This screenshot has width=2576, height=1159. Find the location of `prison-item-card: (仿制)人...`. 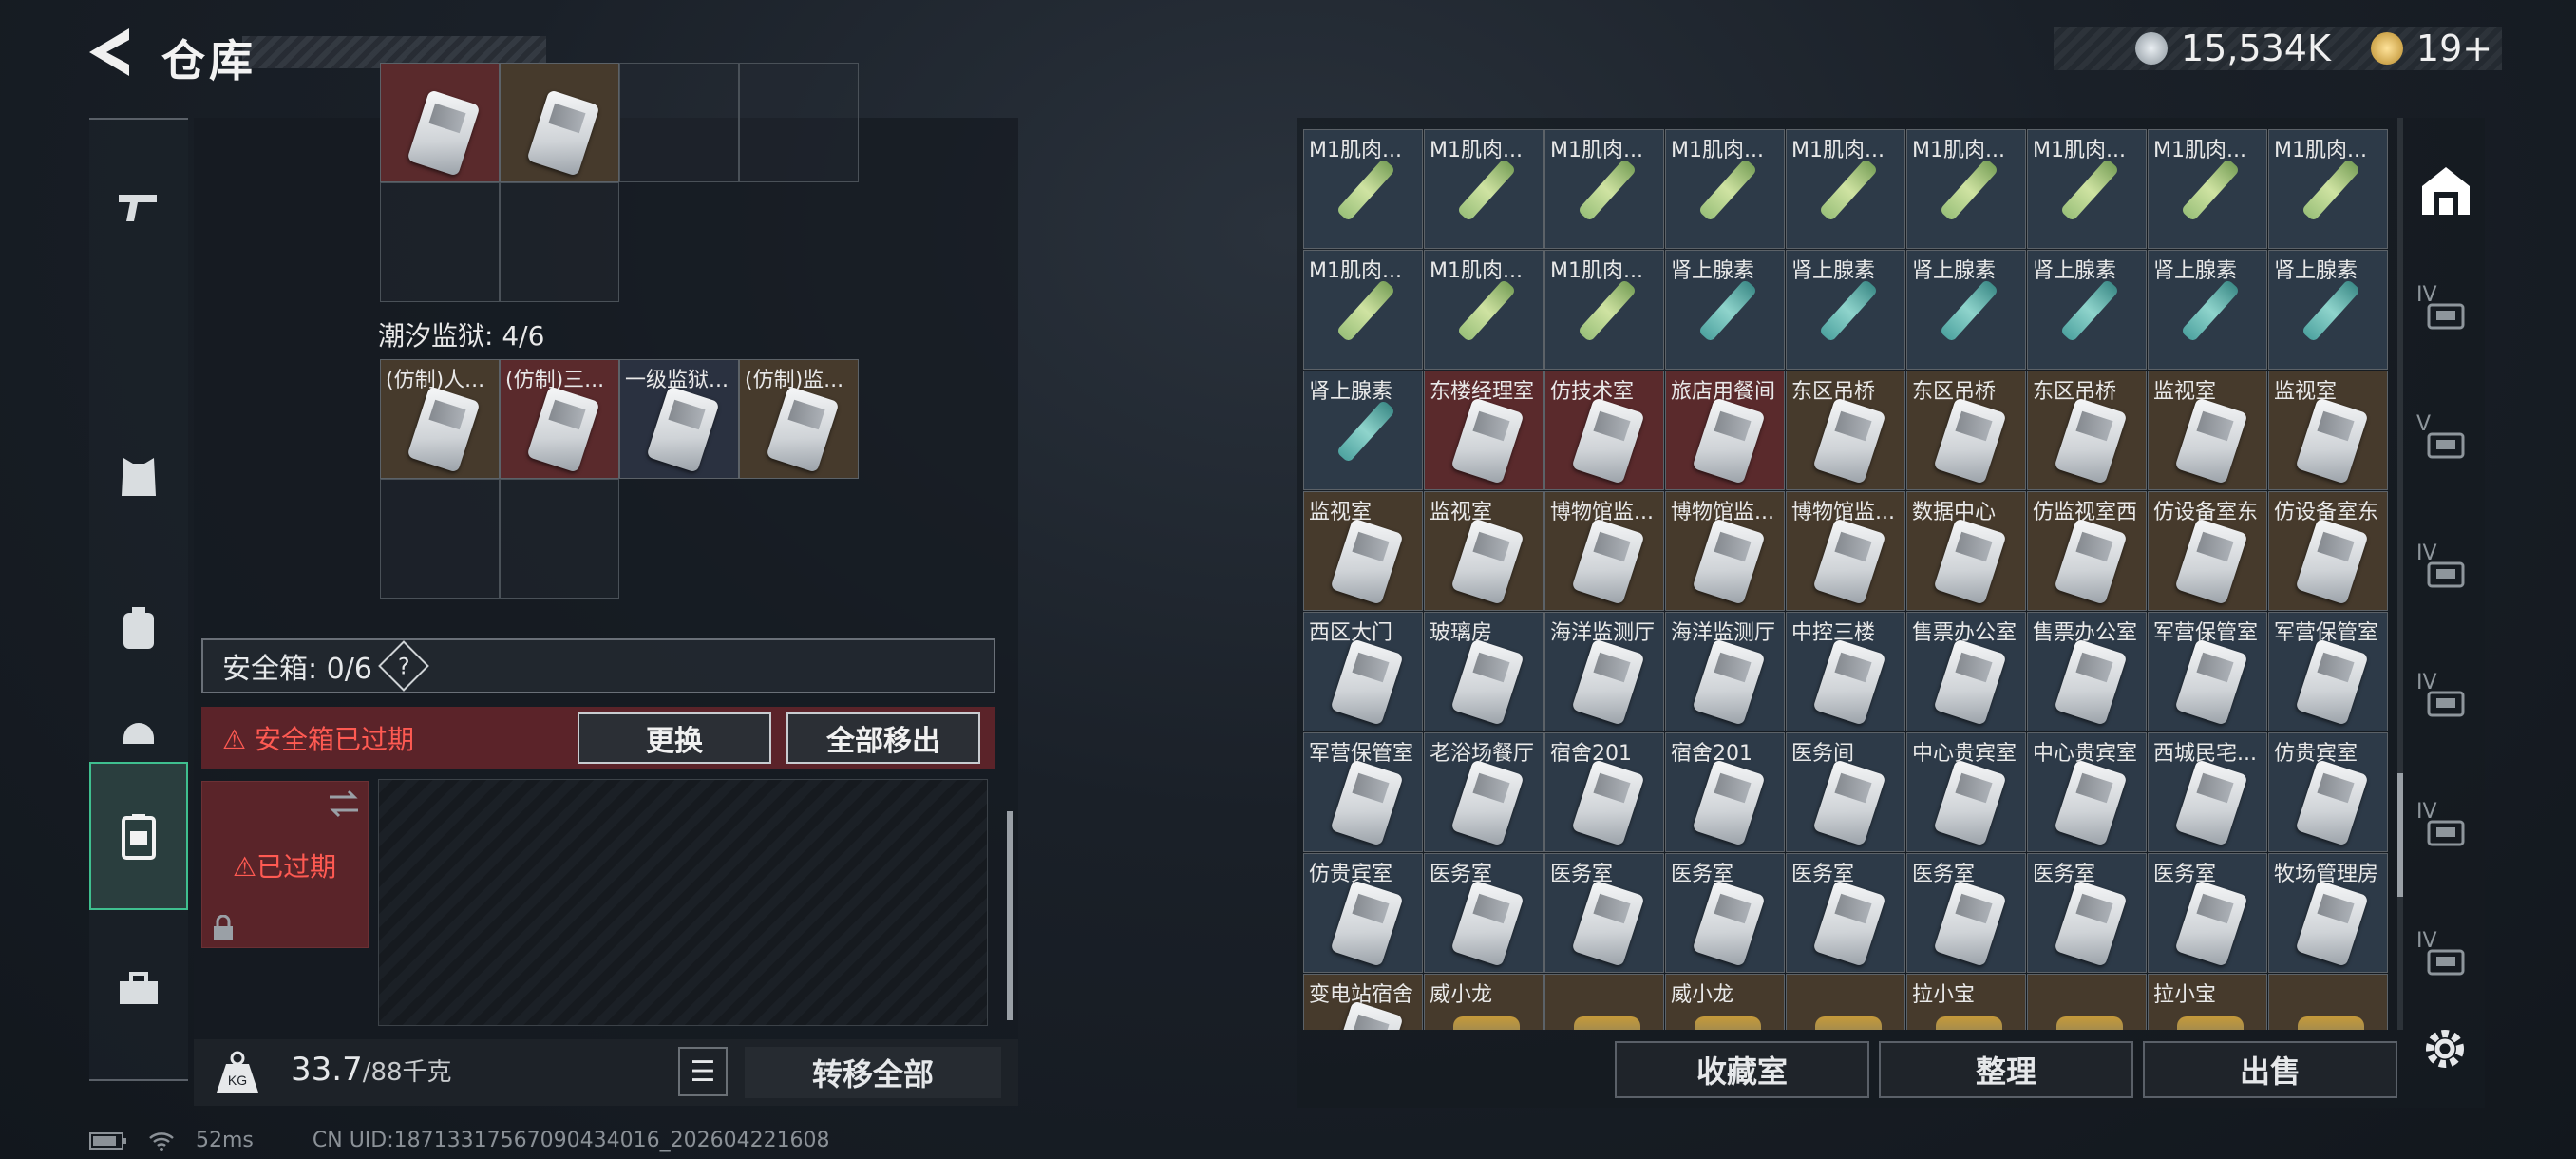

prison-item-card: (仿制)人... is located at coordinates (440, 419).